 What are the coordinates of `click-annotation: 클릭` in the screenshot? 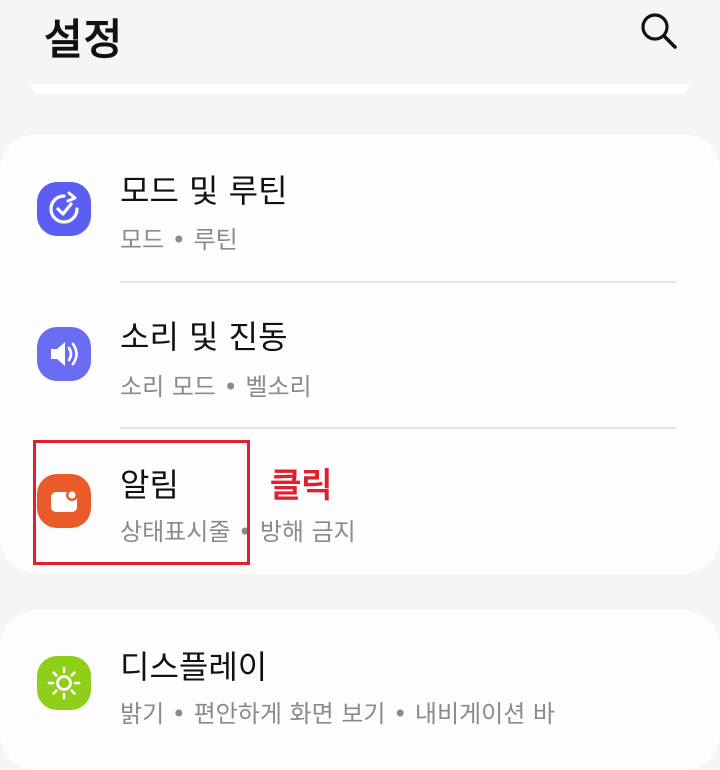 It's located at (301, 486).